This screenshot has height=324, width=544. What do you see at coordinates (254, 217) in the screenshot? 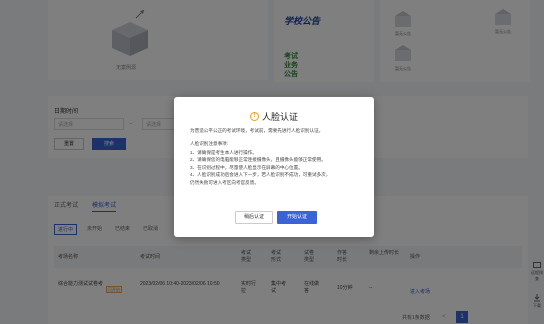
I see `later-auth-button: 稍后认证` at bounding box center [254, 217].